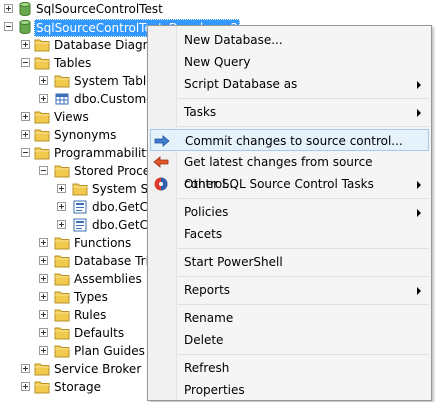  What do you see at coordinates (206, 212) in the screenshot?
I see `menu-label: Policies` at bounding box center [206, 212].